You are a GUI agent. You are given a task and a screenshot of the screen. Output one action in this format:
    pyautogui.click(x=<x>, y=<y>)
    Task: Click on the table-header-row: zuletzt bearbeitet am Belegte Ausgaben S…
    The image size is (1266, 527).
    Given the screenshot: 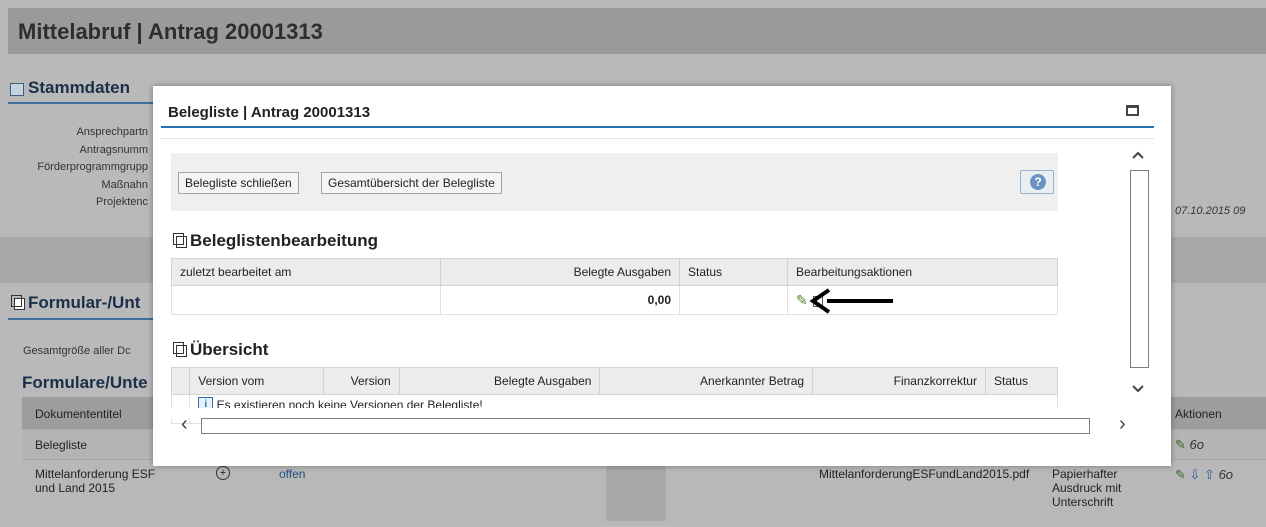 What is the action you would take?
    pyautogui.click(x=614, y=272)
    